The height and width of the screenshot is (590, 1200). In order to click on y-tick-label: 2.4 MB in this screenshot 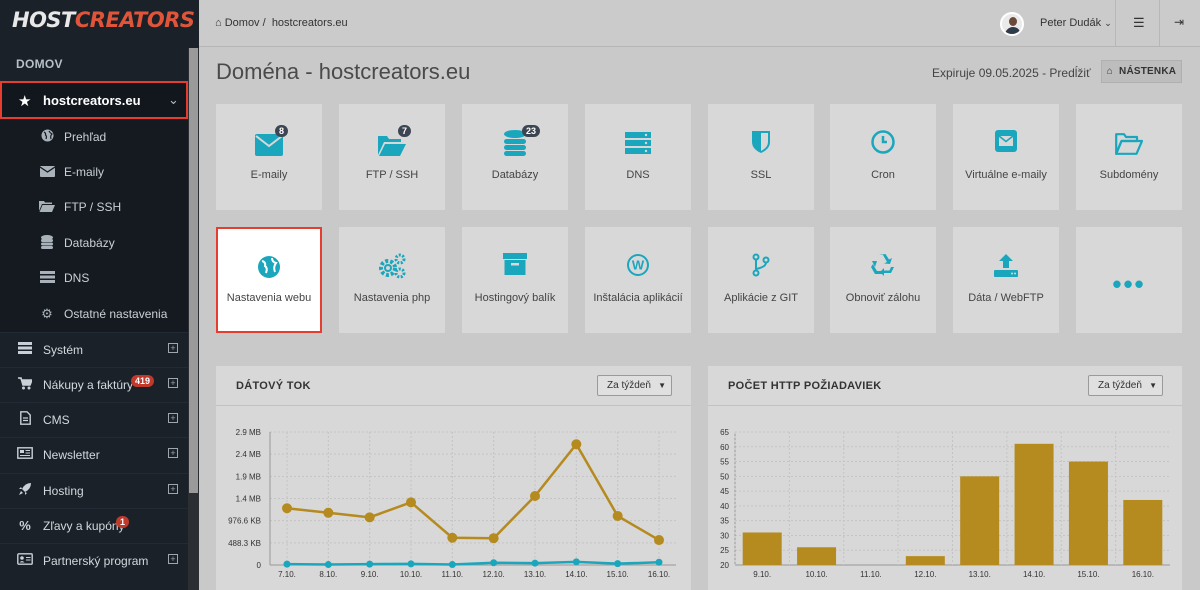, I will do `click(248, 454)`.